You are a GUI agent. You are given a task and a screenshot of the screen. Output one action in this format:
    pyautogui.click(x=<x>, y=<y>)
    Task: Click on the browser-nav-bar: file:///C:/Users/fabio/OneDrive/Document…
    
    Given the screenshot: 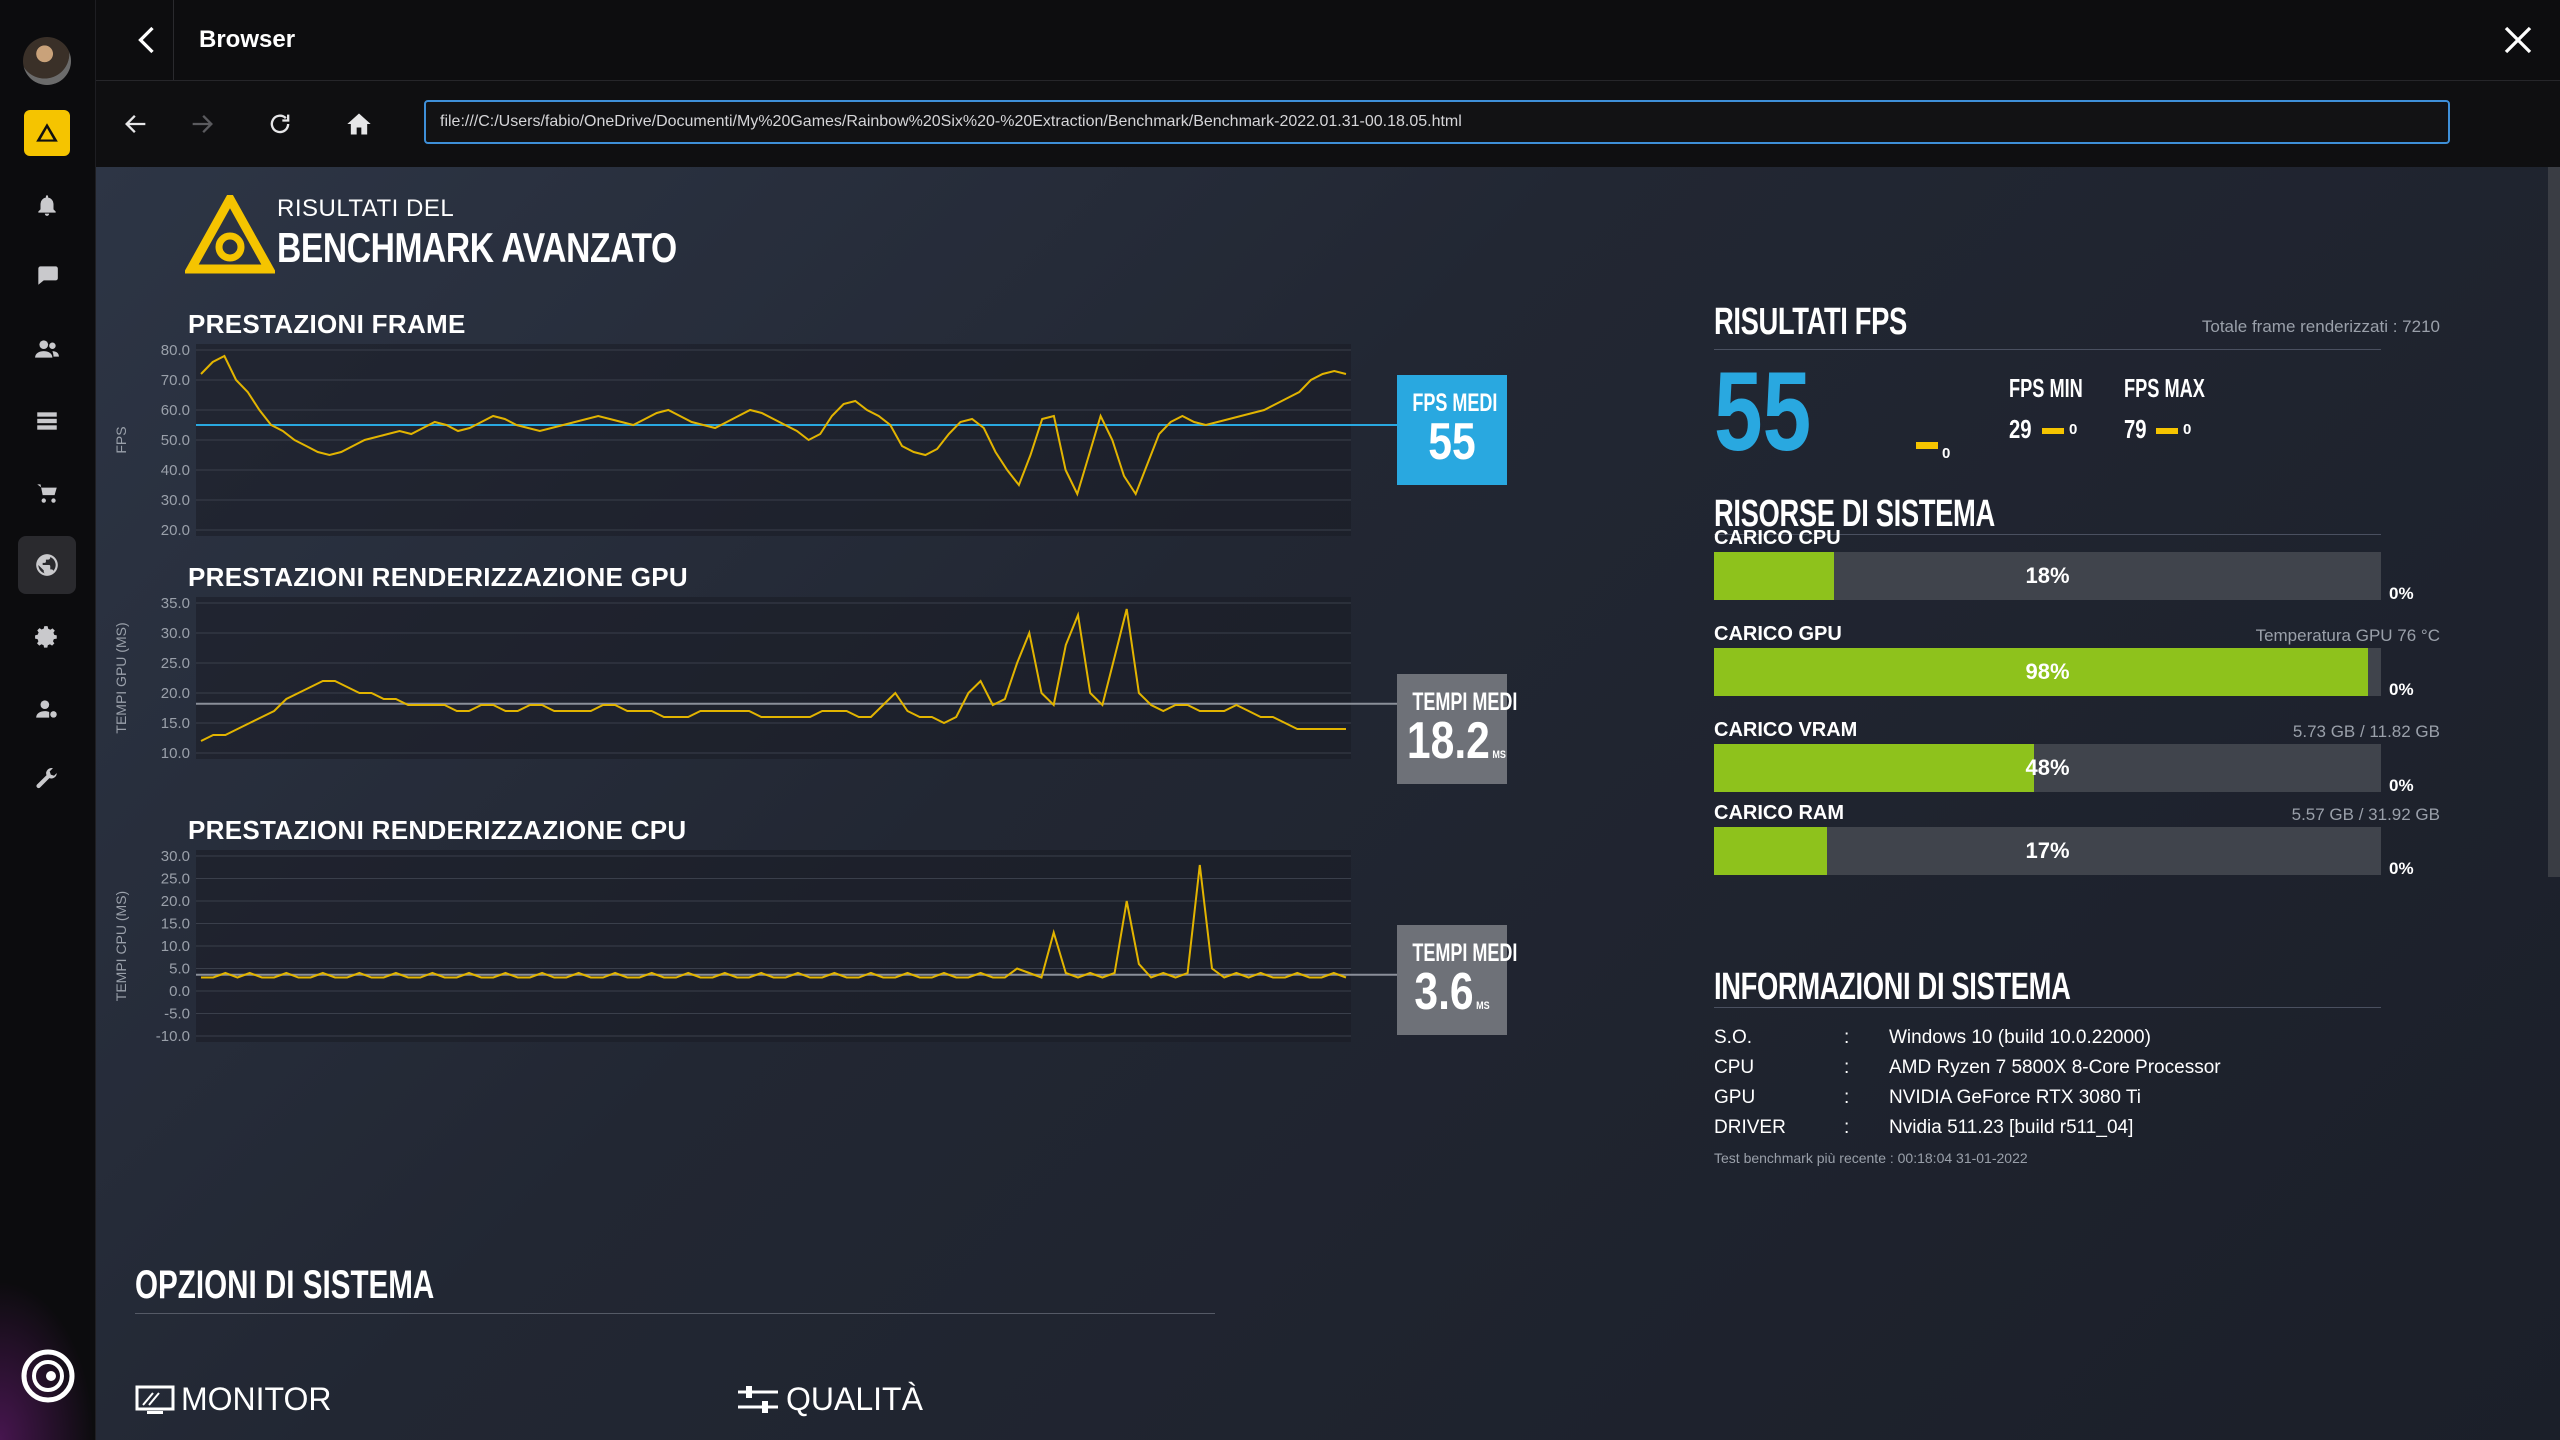 What is the action you would take?
    pyautogui.click(x=1328, y=124)
    